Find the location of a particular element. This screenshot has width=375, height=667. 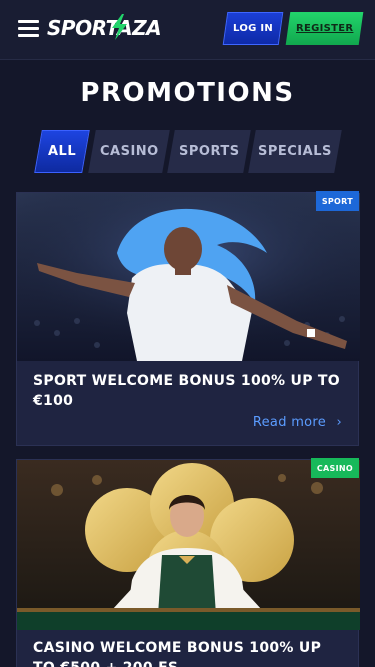

tab-casino: CASINO is located at coordinates (129, 151).